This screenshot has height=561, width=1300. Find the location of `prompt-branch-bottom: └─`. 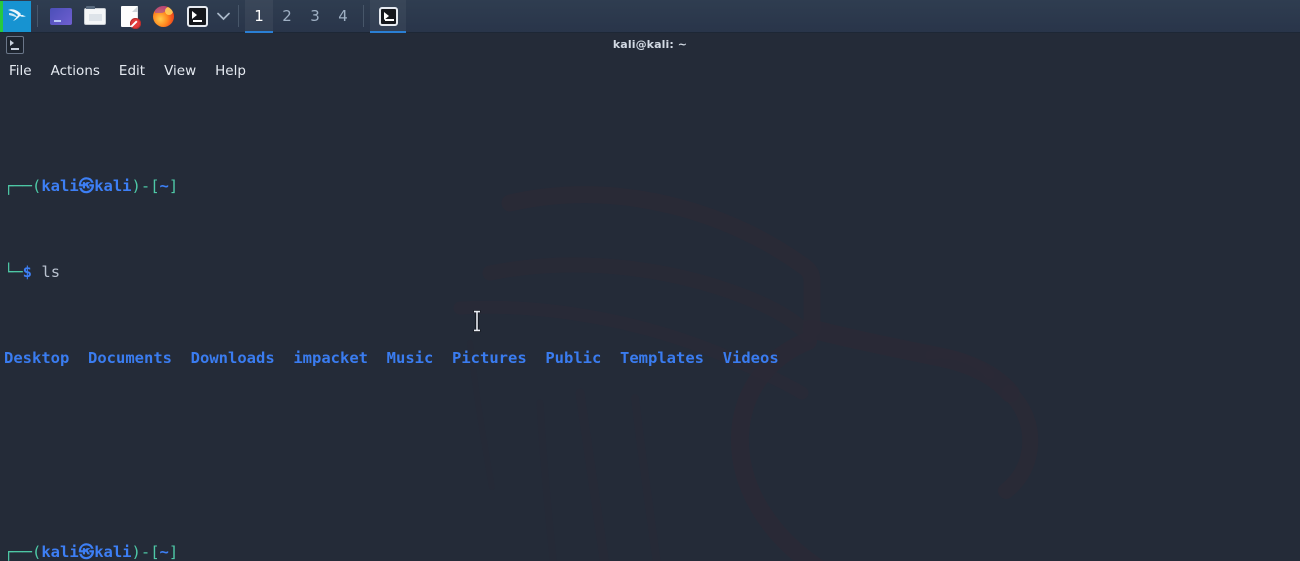

prompt-branch-bottom: └─ is located at coordinates (13, 272).